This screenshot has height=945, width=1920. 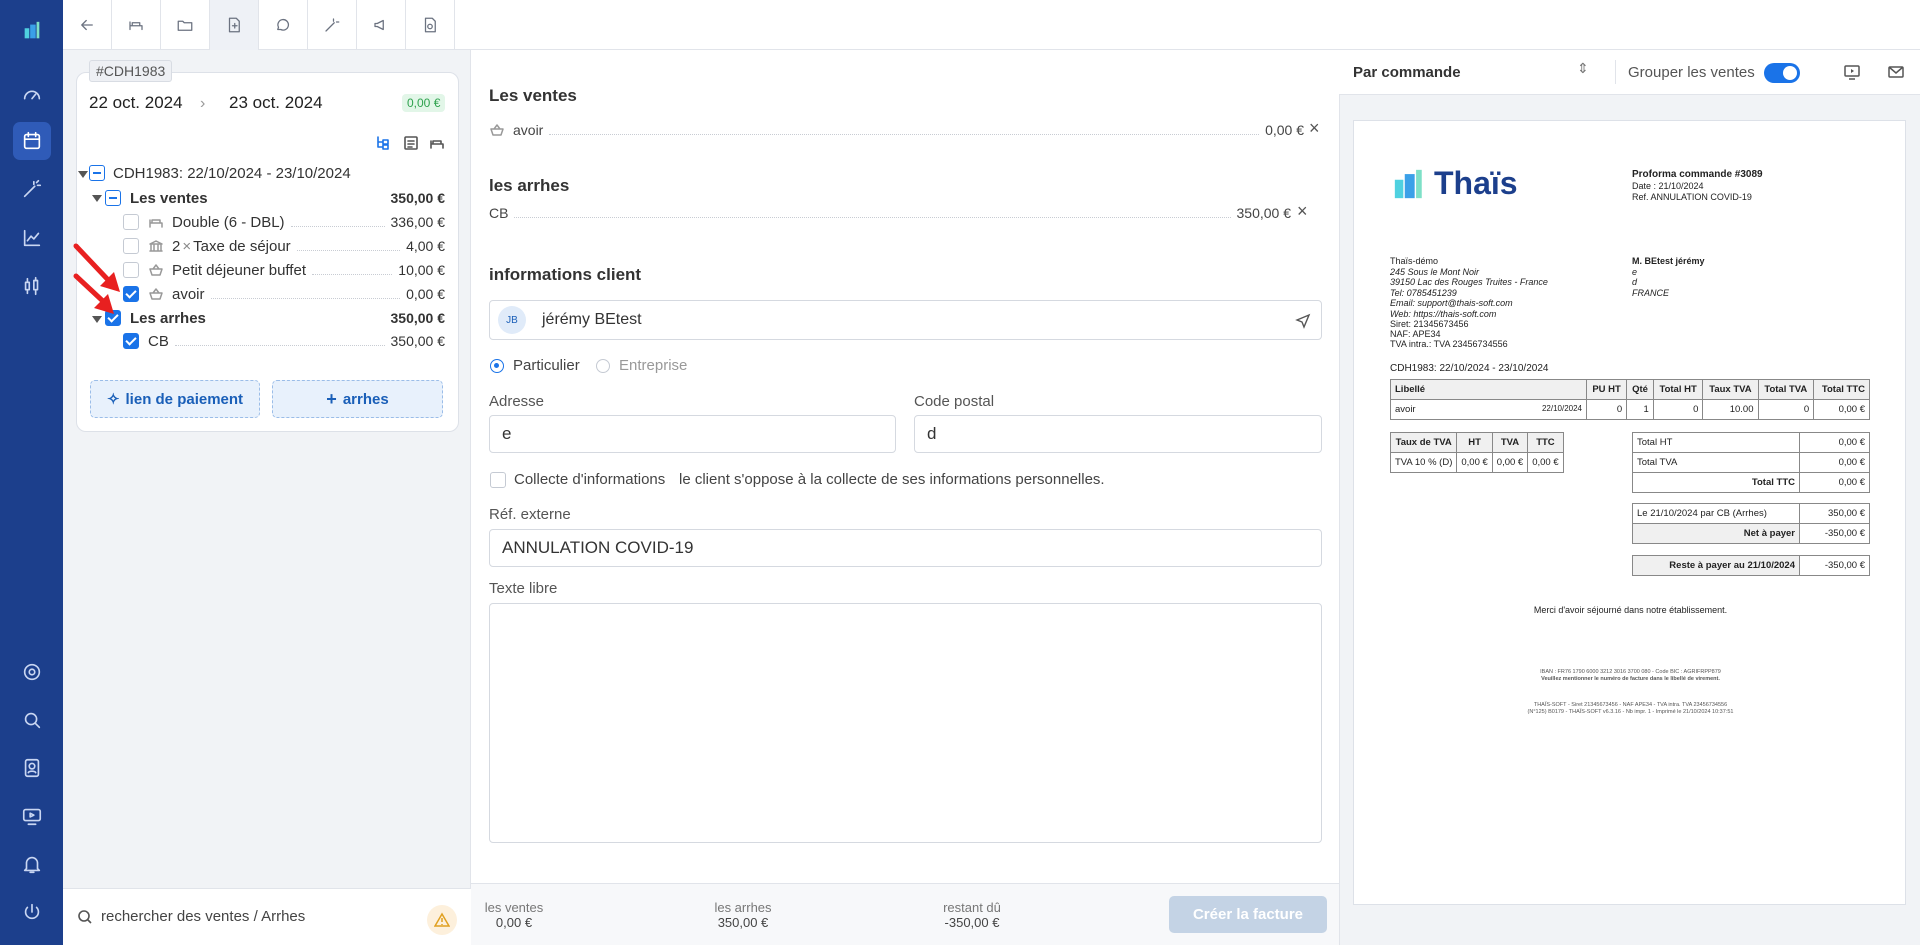 What do you see at coordinates (592, 319) in the screenshot?
I see `client-name: jérémy BEtest` at bounding box center [592, 319].